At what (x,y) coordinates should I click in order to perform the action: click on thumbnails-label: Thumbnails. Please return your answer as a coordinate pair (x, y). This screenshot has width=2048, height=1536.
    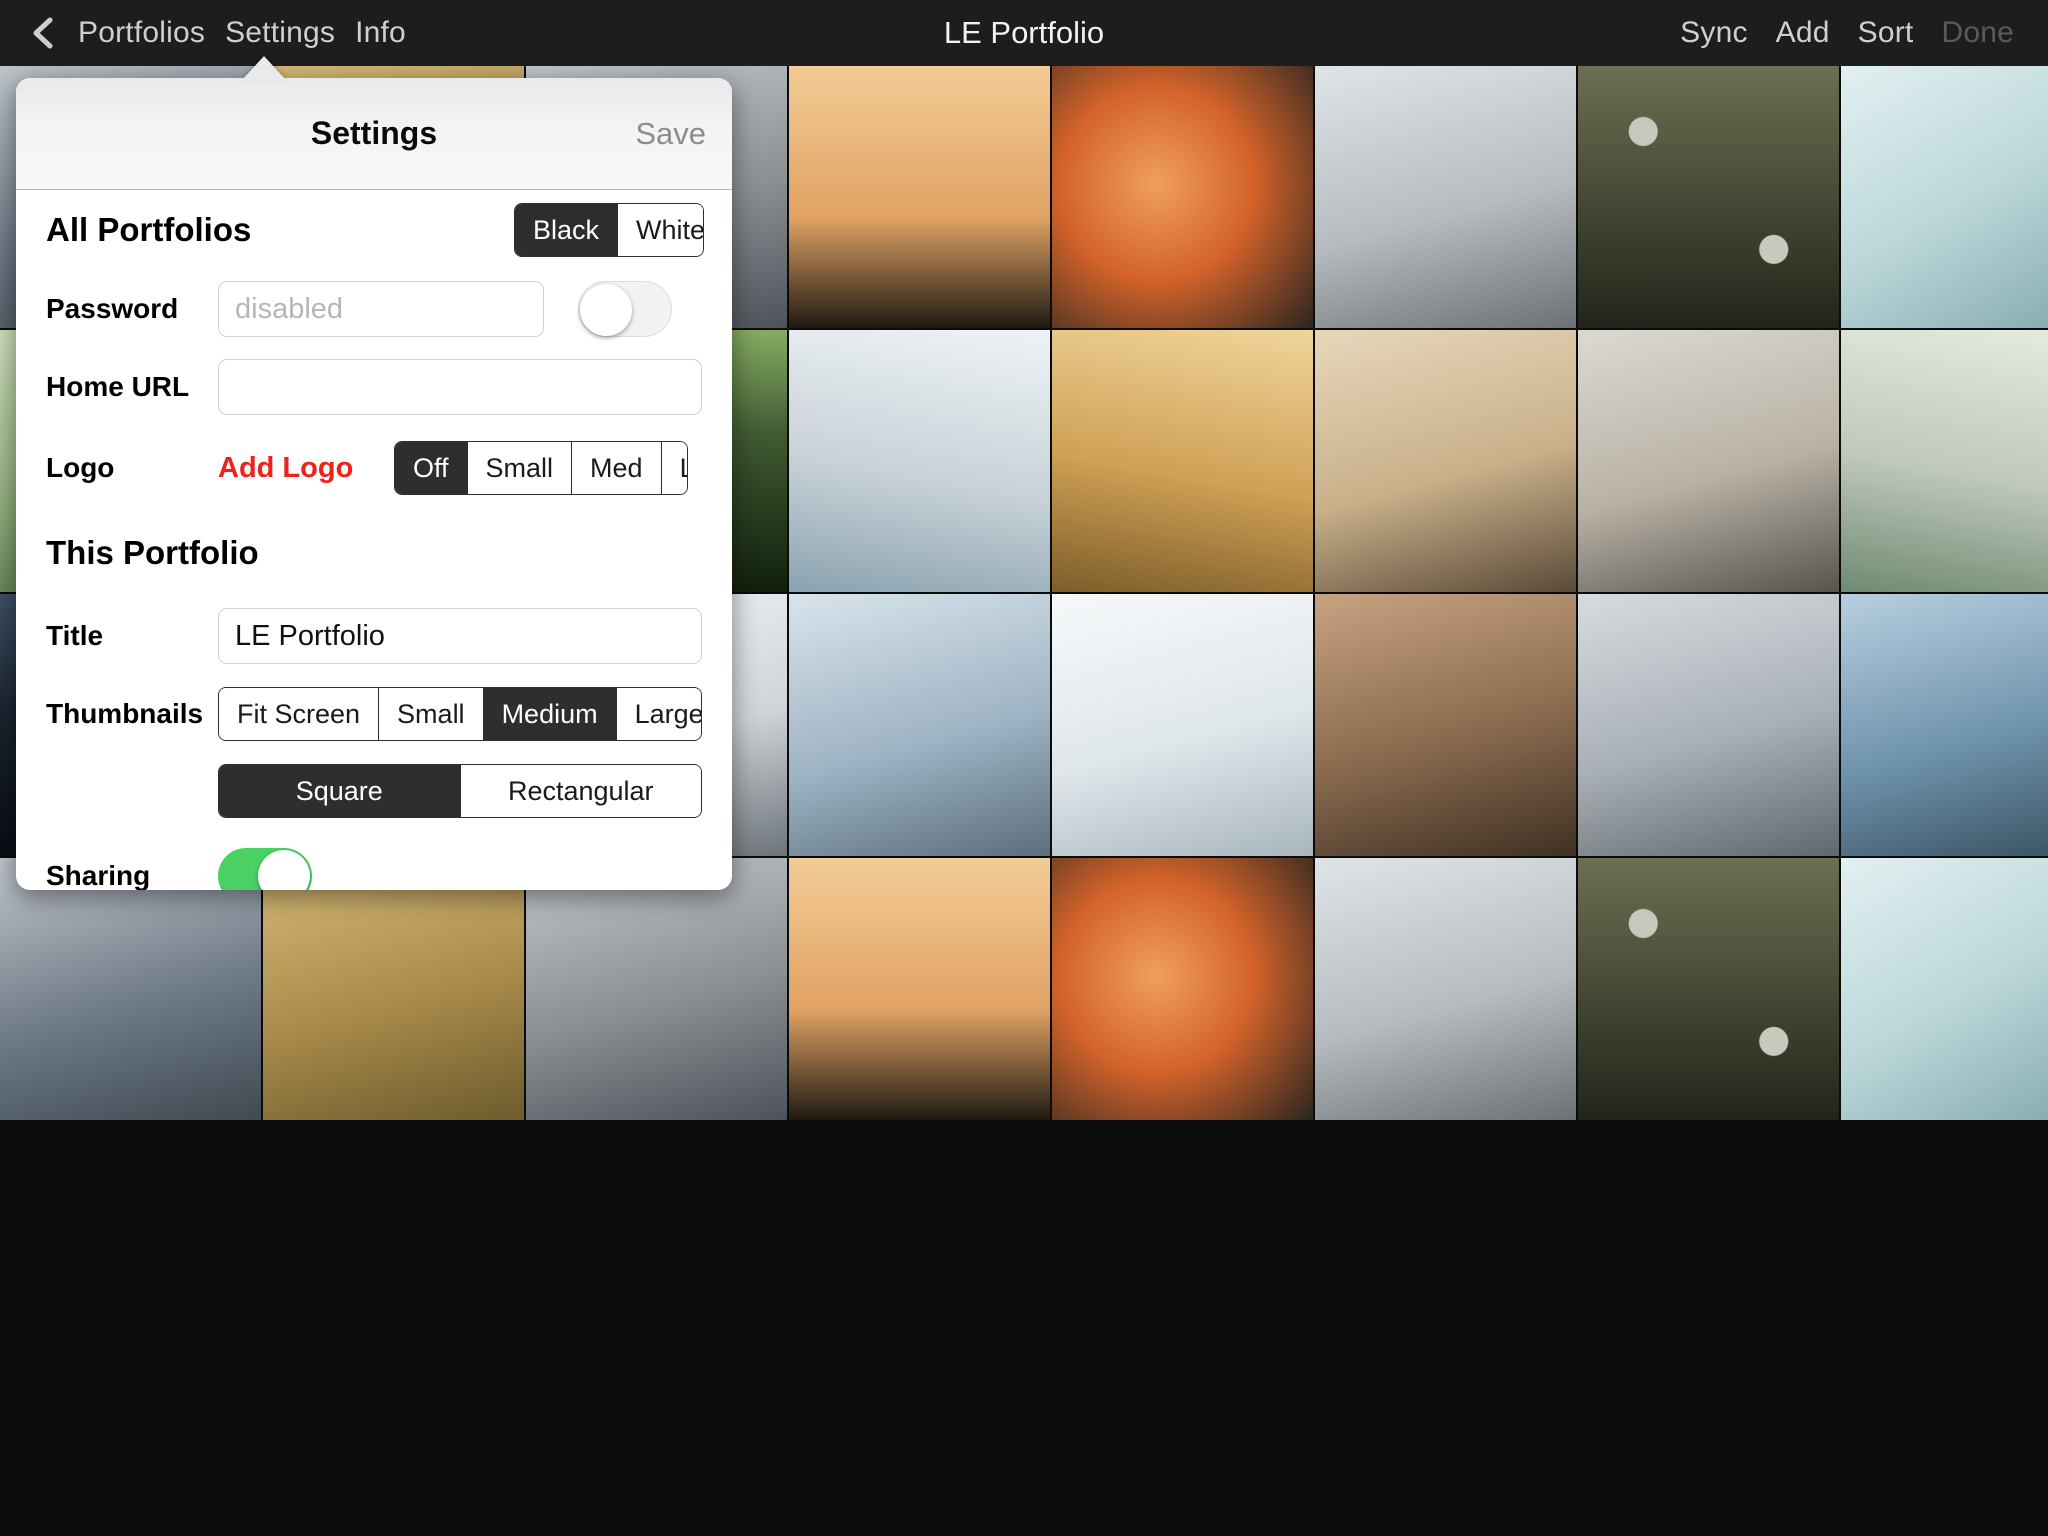
    Looking at the image, I should click on (125, 713).